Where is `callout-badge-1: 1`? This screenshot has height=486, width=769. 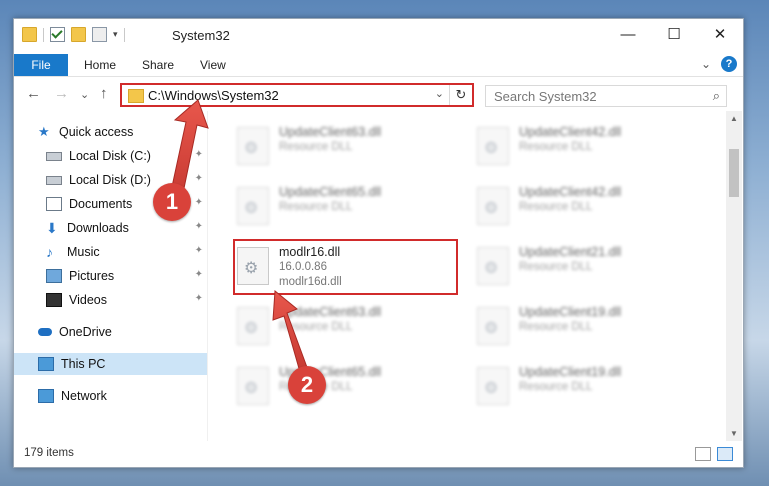
callout-badge-1: 1 is located at coordinates (172, 202).